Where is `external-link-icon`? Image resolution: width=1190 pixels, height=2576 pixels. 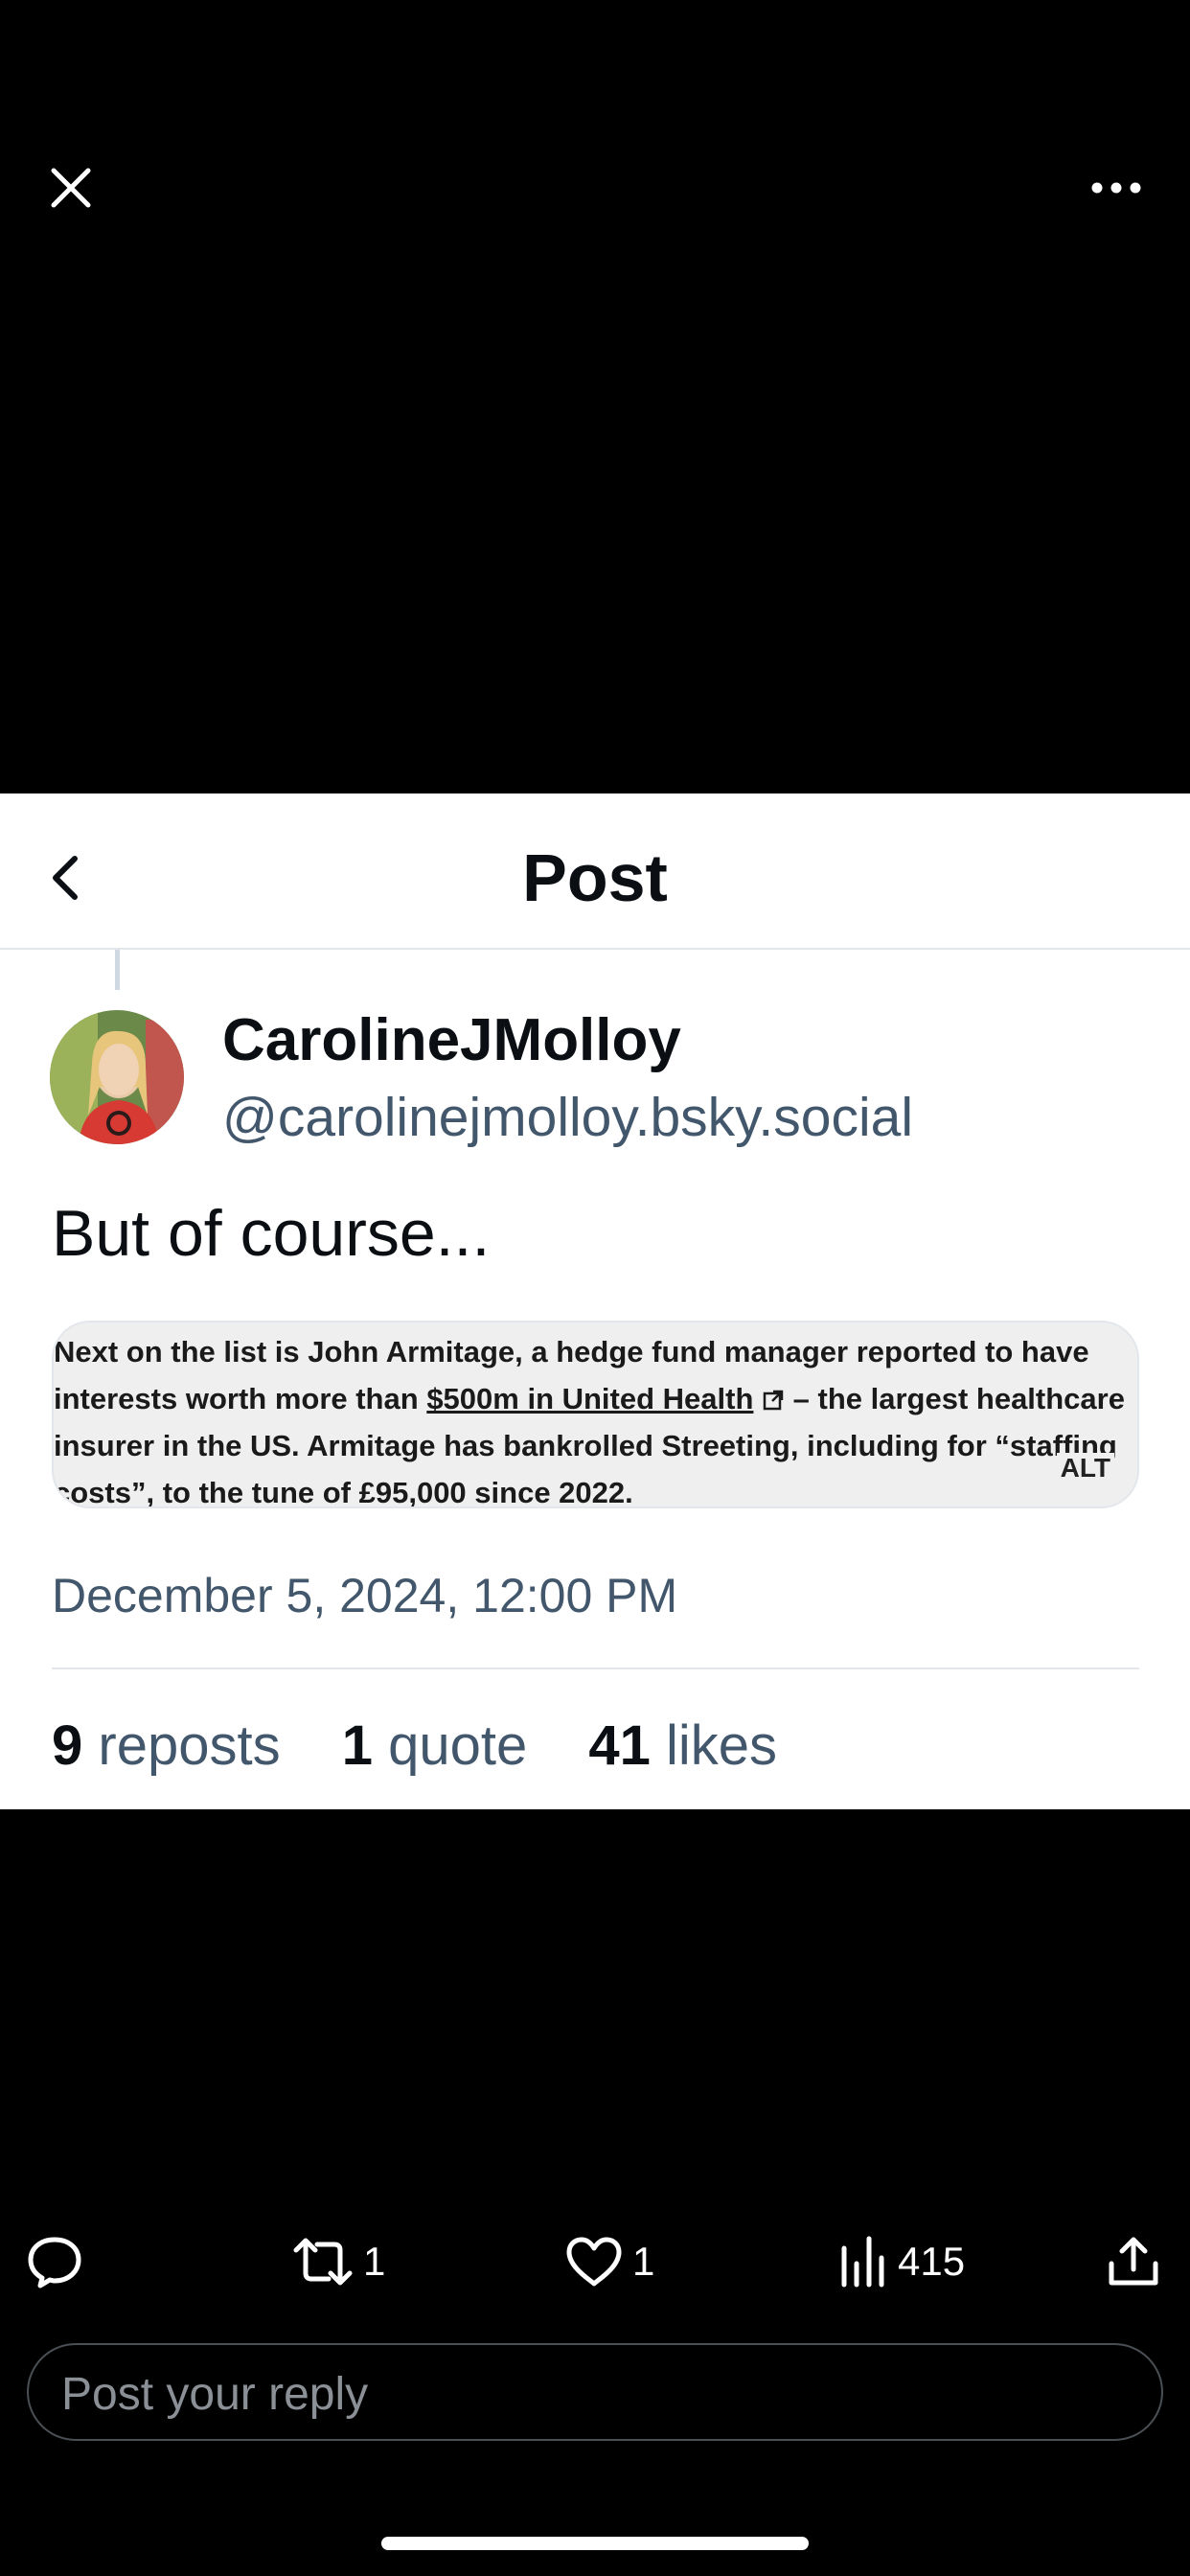
external-link-icon is located at coordinates (774, 1400).